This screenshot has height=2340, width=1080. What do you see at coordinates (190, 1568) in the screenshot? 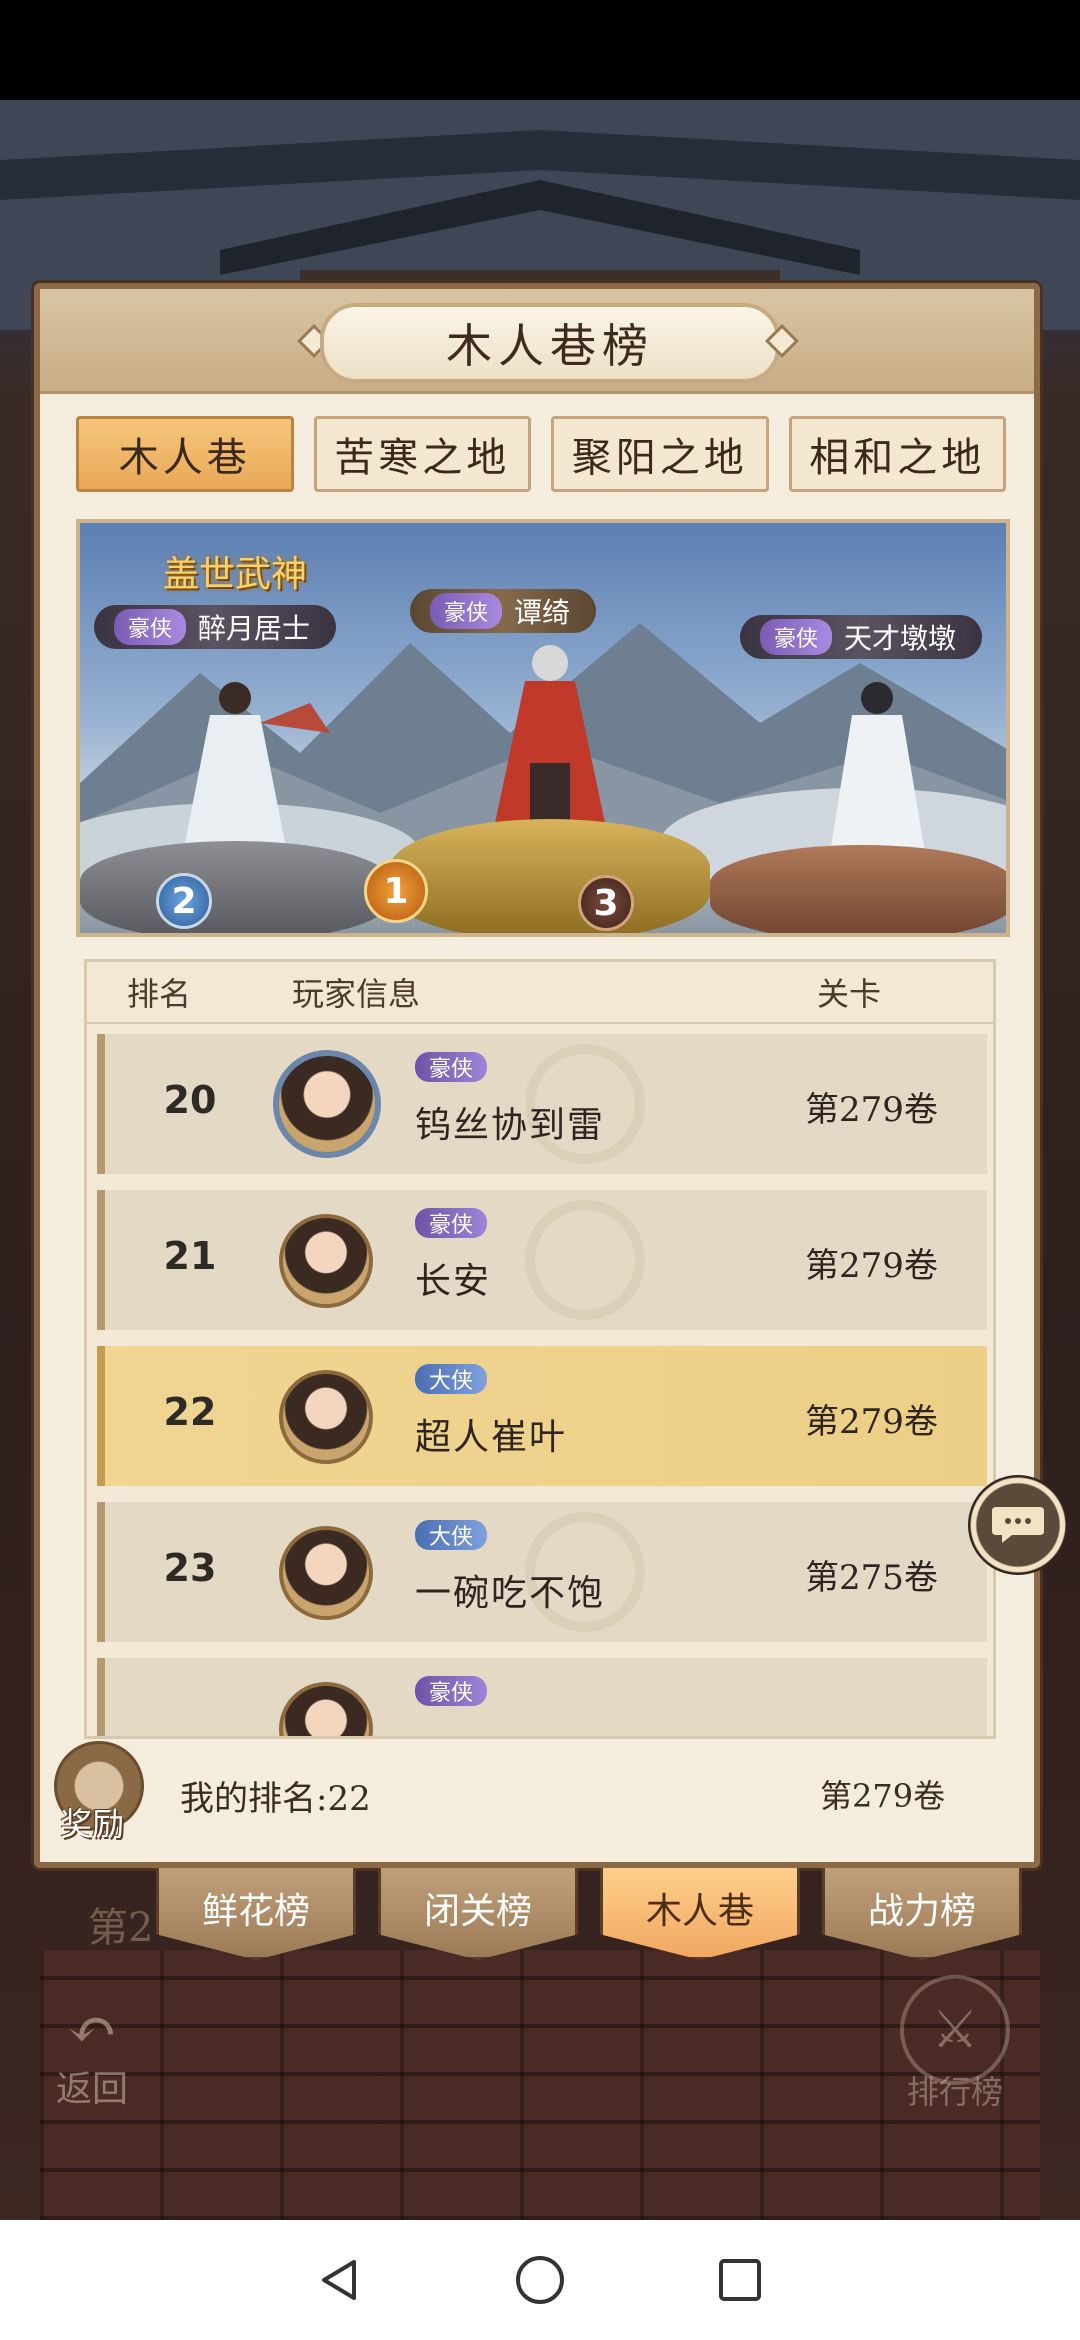
I see `row-rank: 23` at bounding box center [190, 1568].